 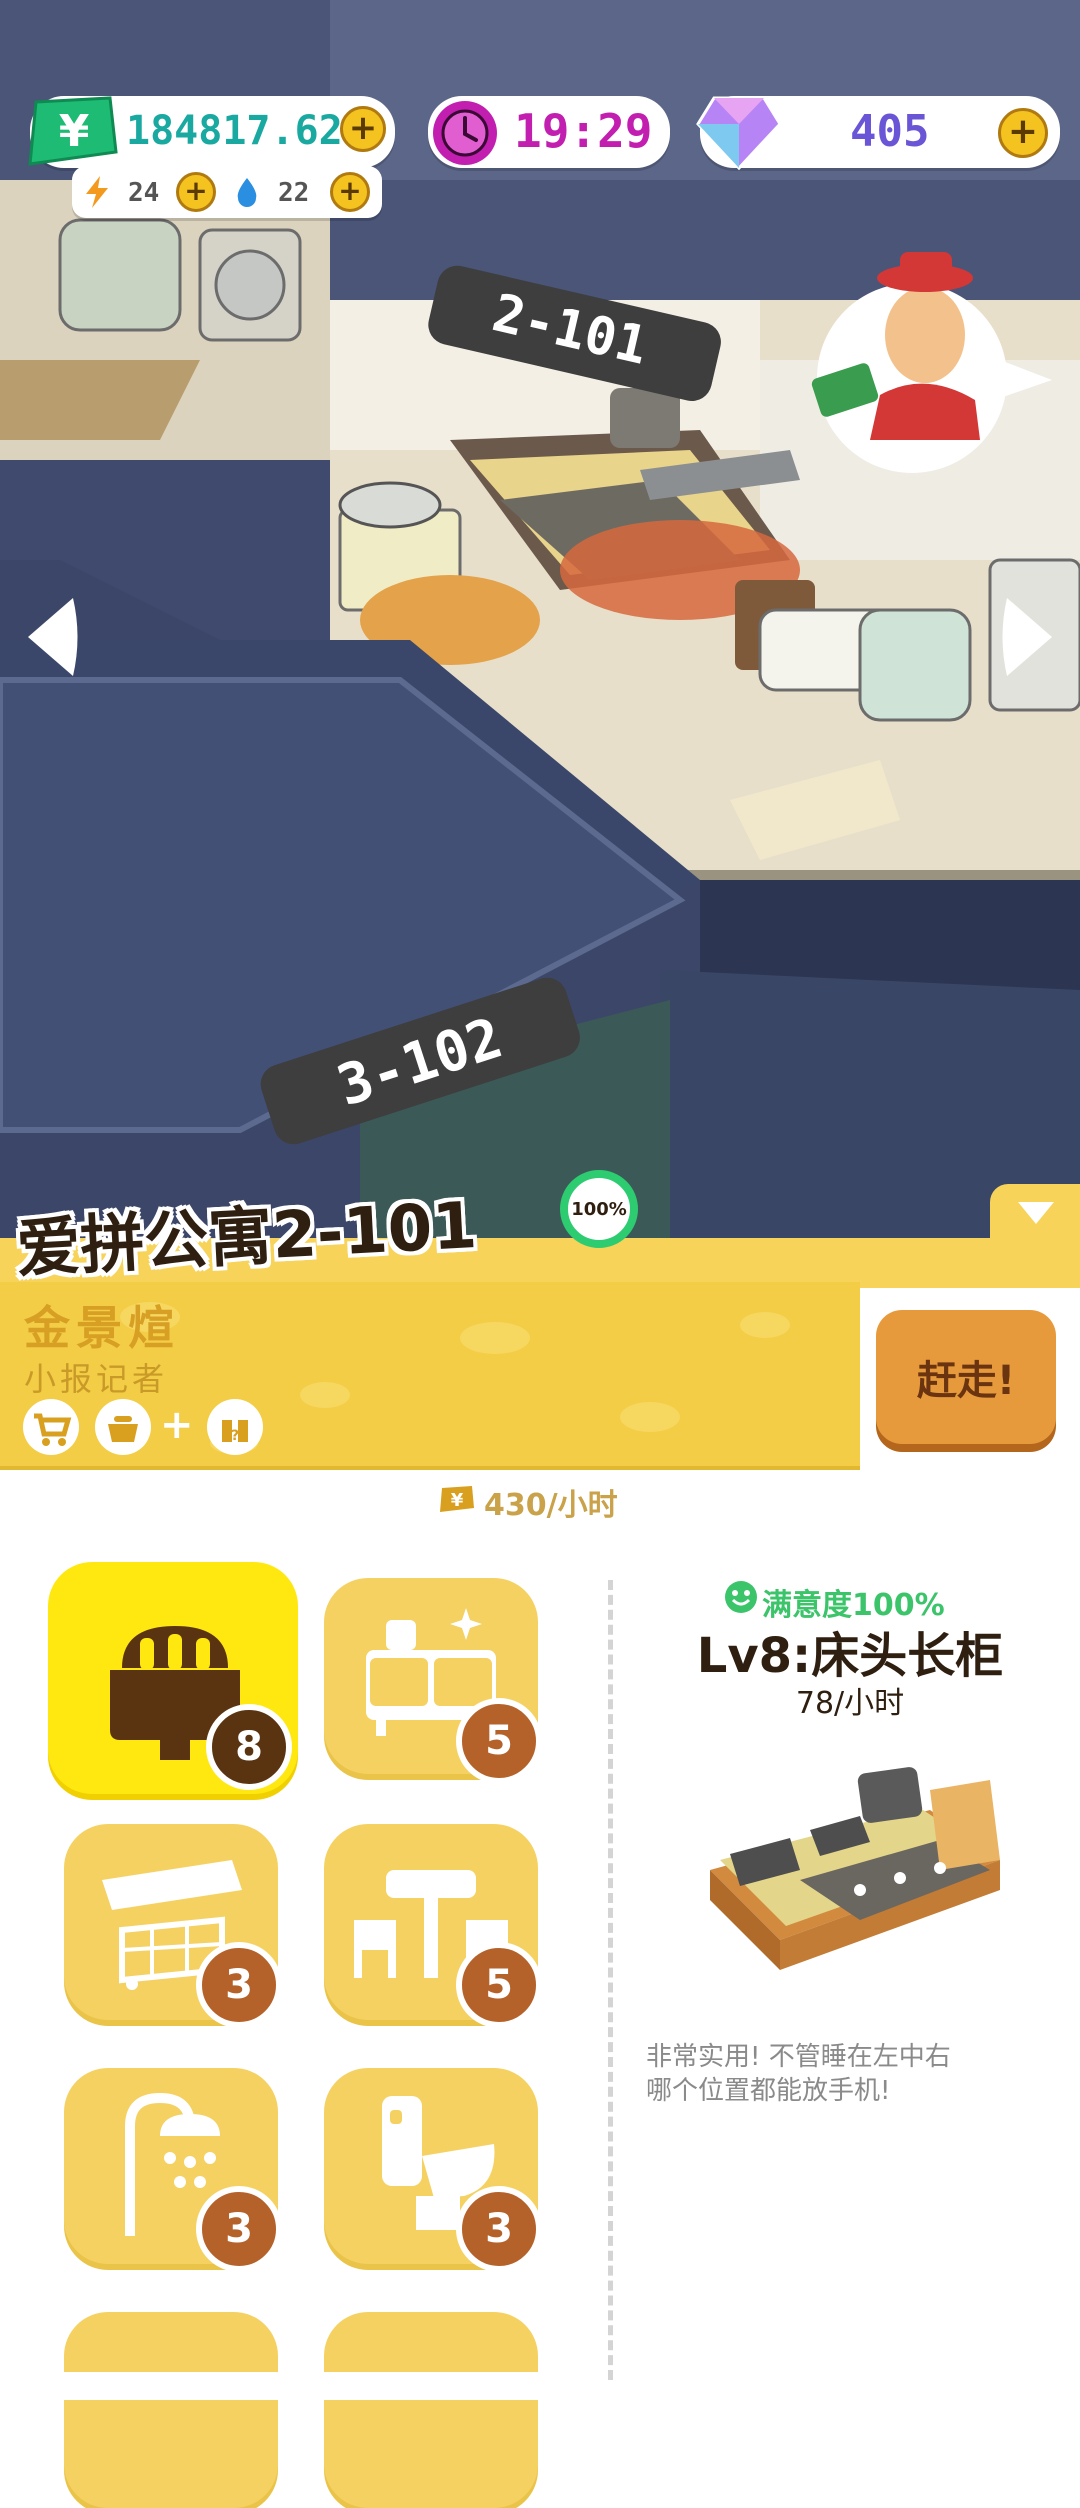 I want to click on yen-icon: ¥, so click(x=73, y=131).